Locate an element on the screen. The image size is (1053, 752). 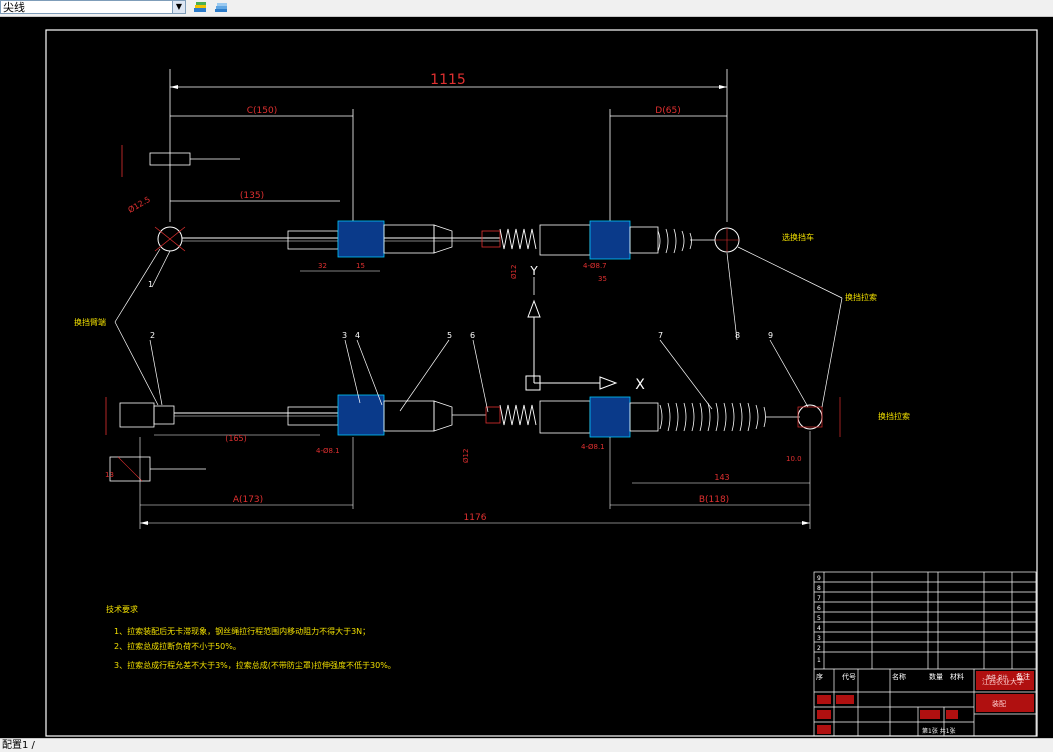
label-left-callout: 换挡臂端 is located at coordinates (90, 322).